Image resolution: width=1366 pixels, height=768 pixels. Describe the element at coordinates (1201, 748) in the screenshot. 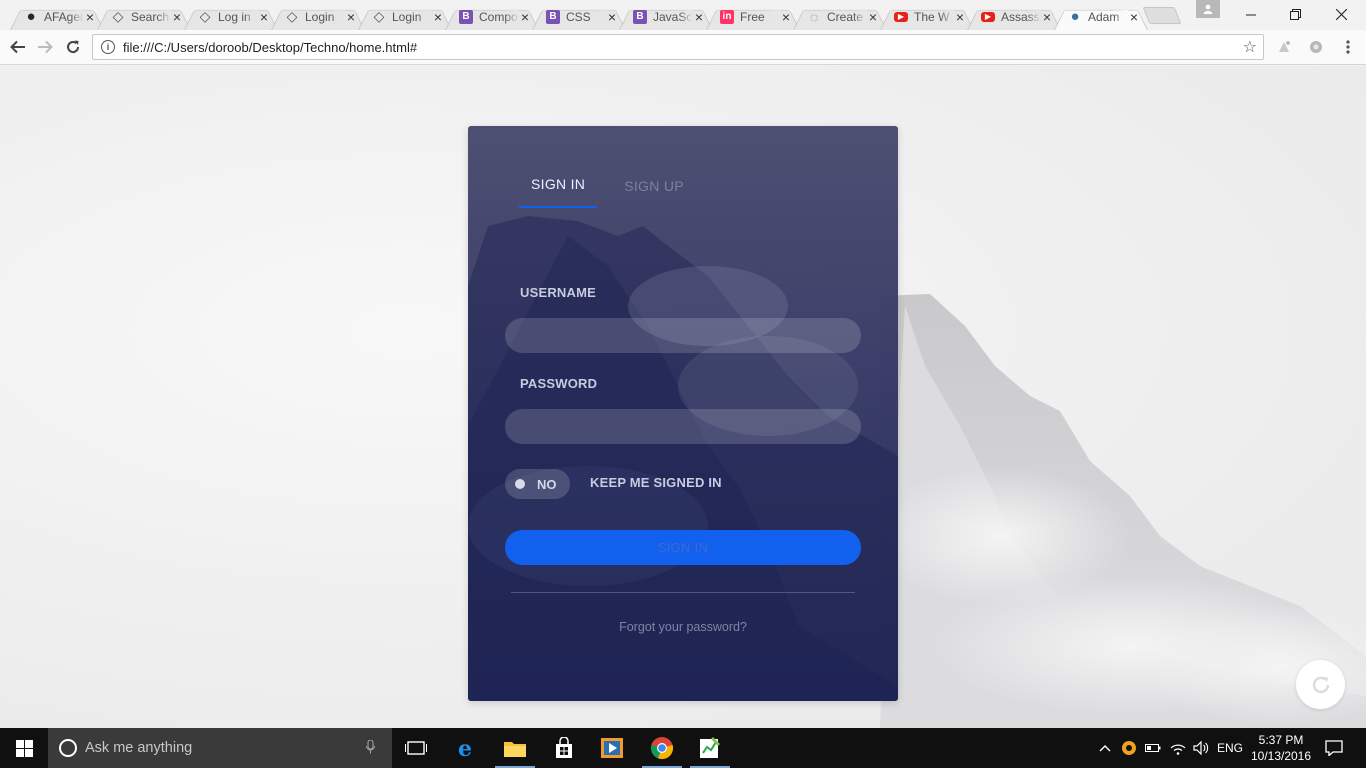

I see `volume-icon` at that location.